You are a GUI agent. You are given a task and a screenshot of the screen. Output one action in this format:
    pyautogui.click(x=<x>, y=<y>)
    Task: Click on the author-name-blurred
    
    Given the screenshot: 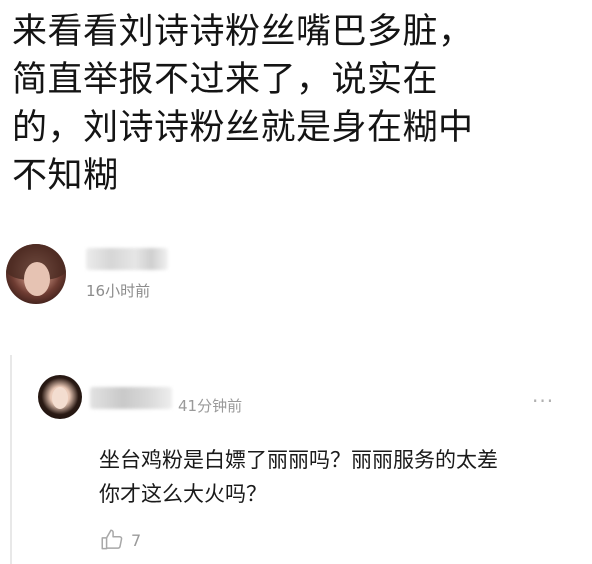 What is the action you would take?
    pyautogui.click(x=127, y=259)
    